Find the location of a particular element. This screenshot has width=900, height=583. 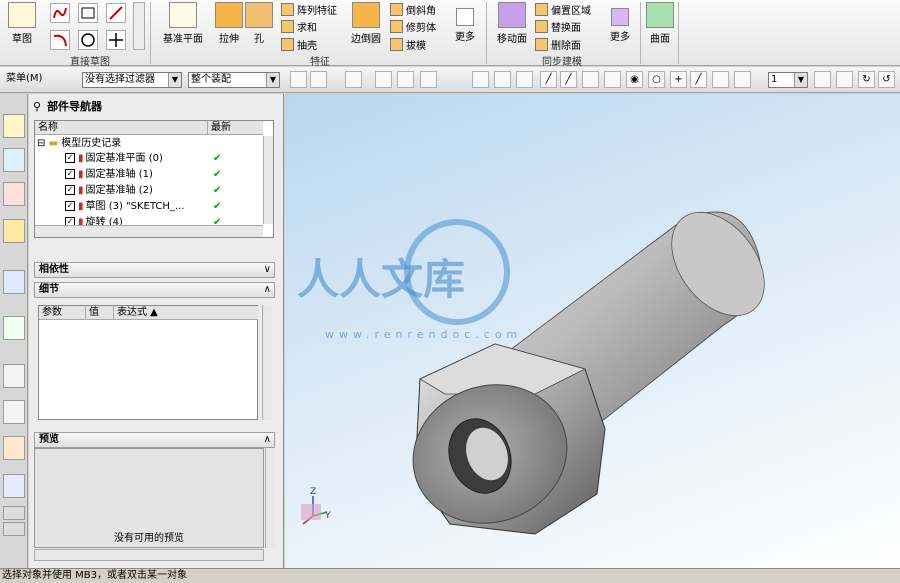

tree-row: ✓ ▮ 固定基准平面 (0) ✔ is located at coordinates (179, 158).